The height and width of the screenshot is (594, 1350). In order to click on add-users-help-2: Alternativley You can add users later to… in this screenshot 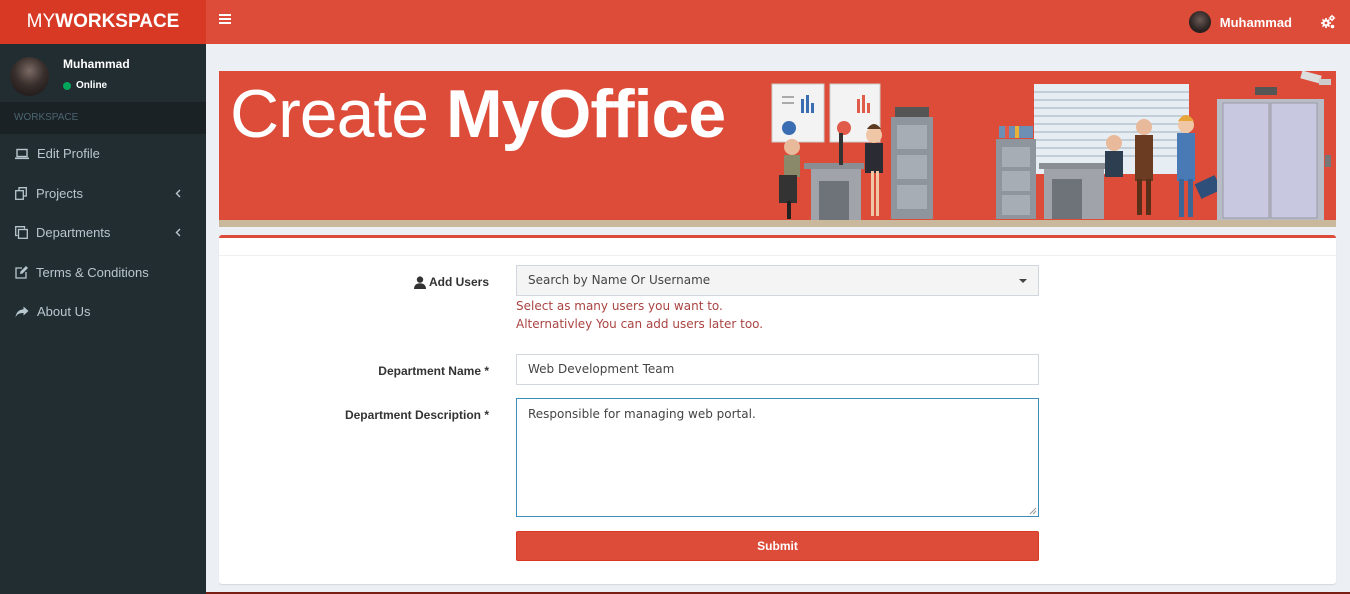, I will do `click(640, 324)`.